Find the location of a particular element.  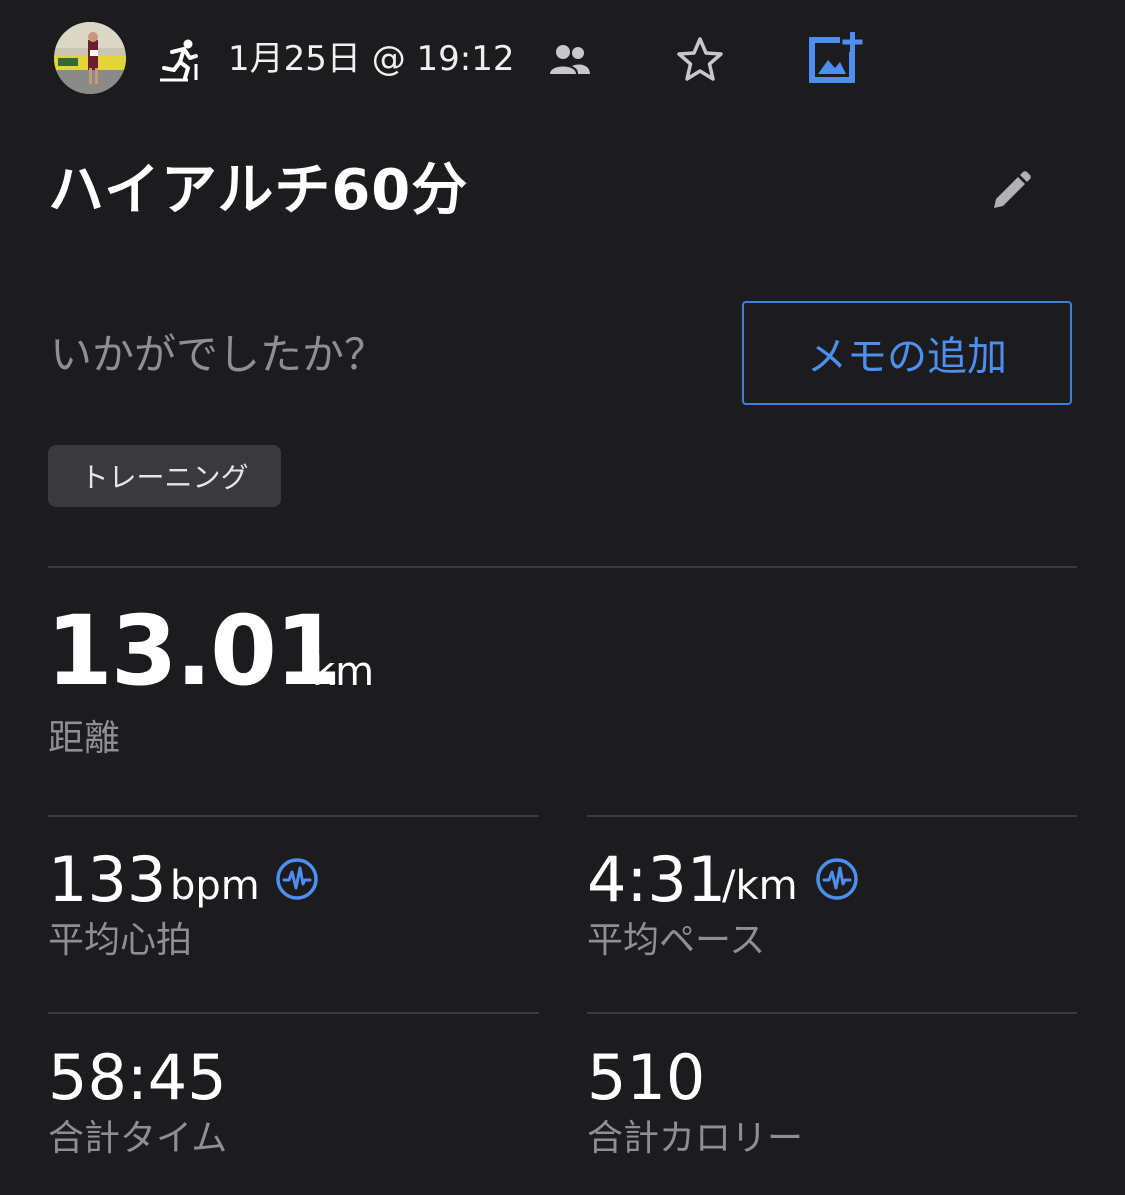

add-memo-button: メモの追加 is located at coordinates (907, 353).